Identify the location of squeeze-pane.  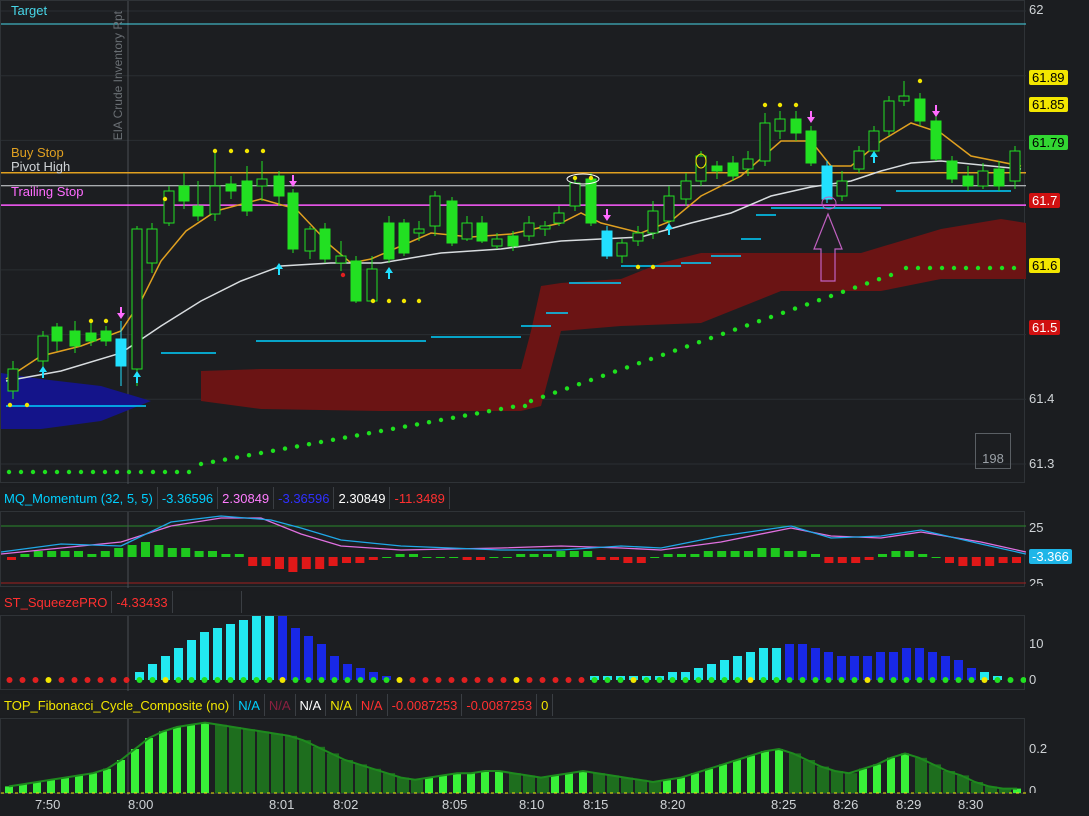
(513, 653).